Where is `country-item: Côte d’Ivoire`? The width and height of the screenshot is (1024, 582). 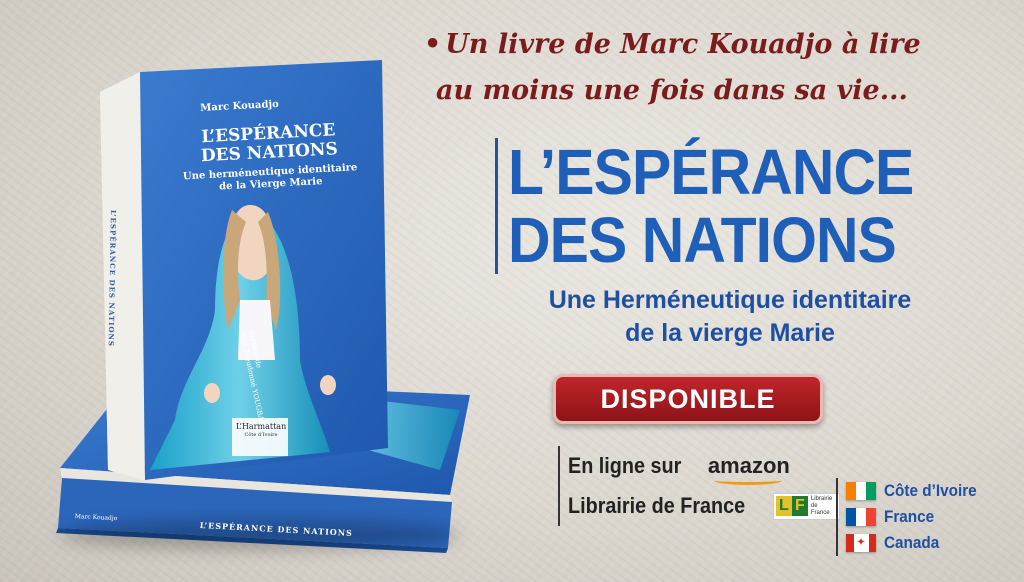 country-item: Côte d’Ivoire is located at coordinates (916, 491).